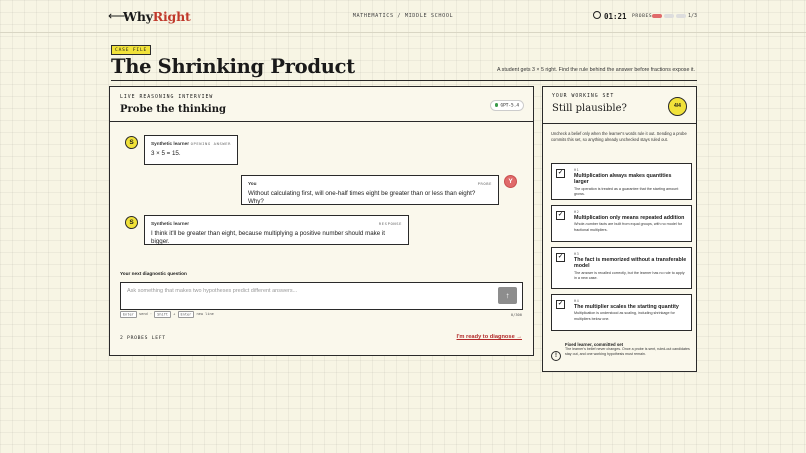 This screenshot has width=806, height=453. What do you see at coordinates (143, 338) in the screenshot?
I see `probes-left: 2 PROBES LEFT` at bounding box center [143, 338].